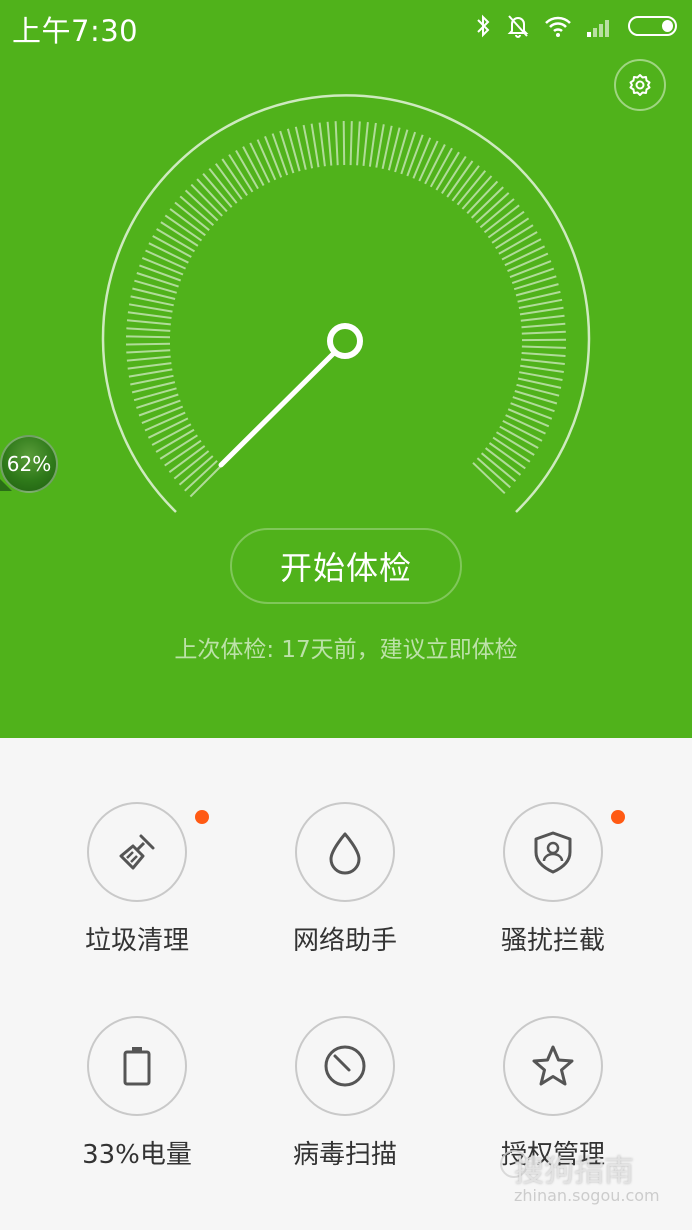 This screenshot has width=692, height=1230. What do you see at coordinates (277, 409) in the screenshot?
I see `gauge-needle` at bounding box center [277, 409].